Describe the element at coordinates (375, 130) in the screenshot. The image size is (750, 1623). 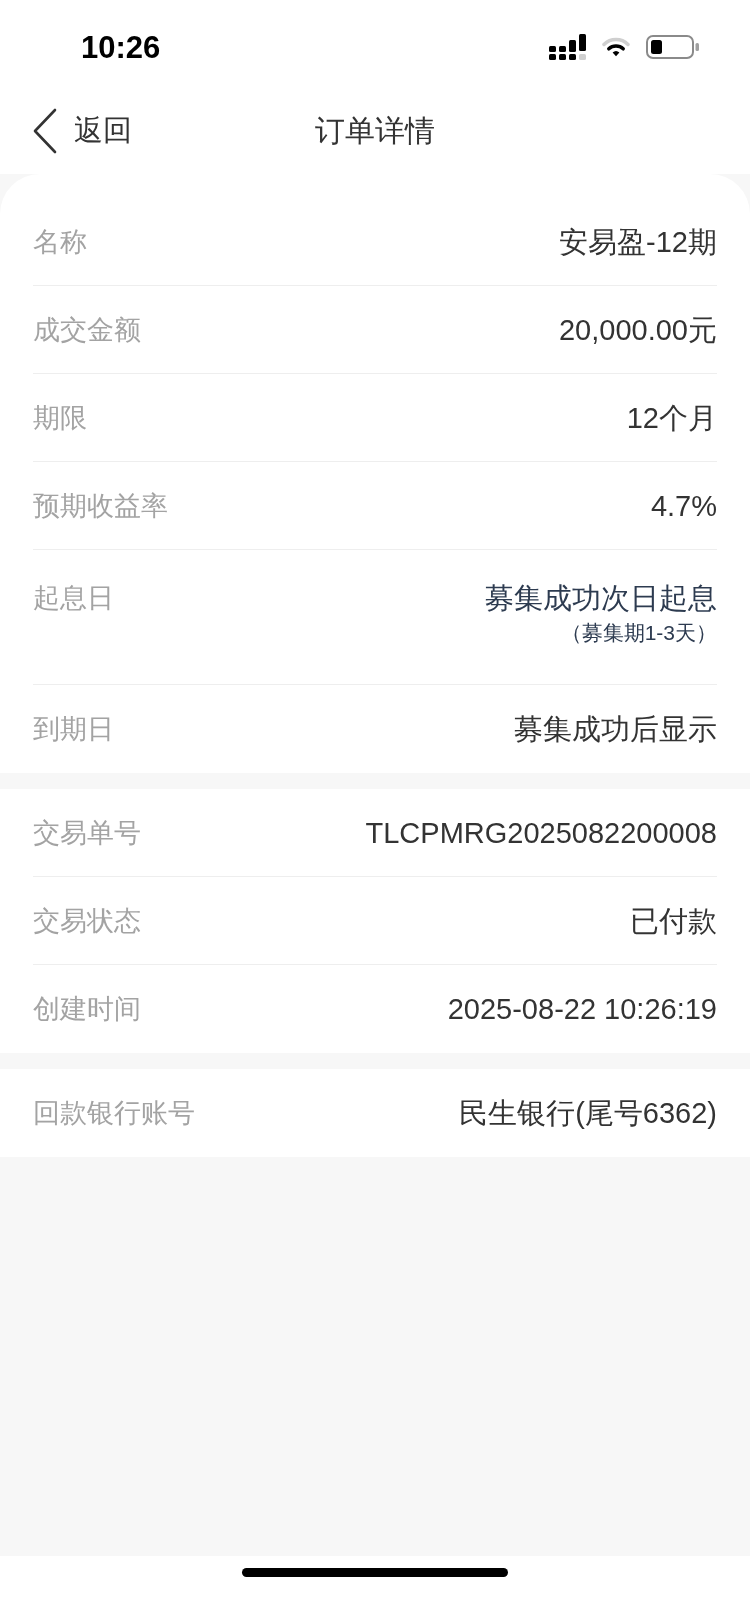
I see `page-title: 订单详情` at that location.